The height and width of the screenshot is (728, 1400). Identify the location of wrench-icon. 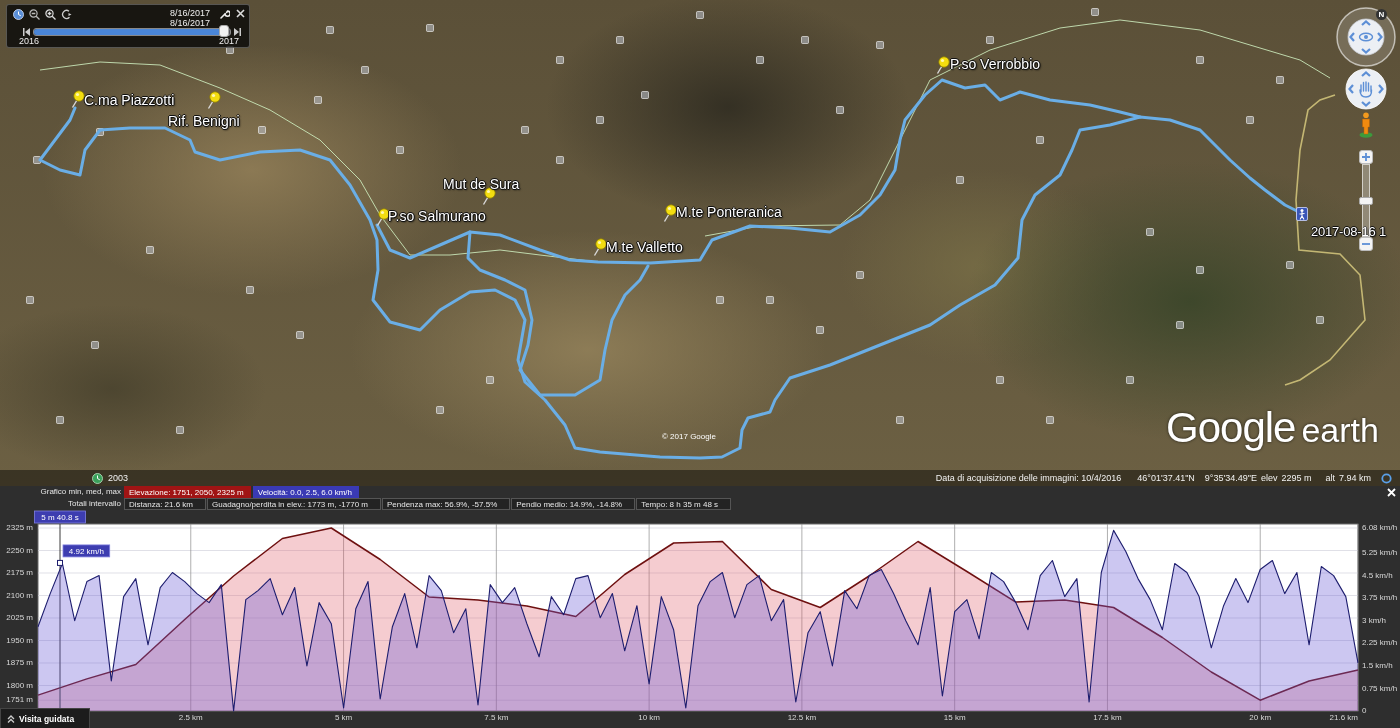
(225, 14).